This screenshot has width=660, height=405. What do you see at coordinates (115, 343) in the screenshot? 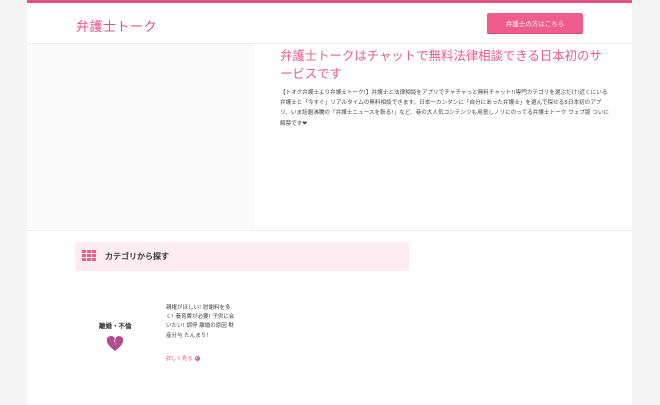
I see `broken-heart-icon` at bounding box center [115, 343].